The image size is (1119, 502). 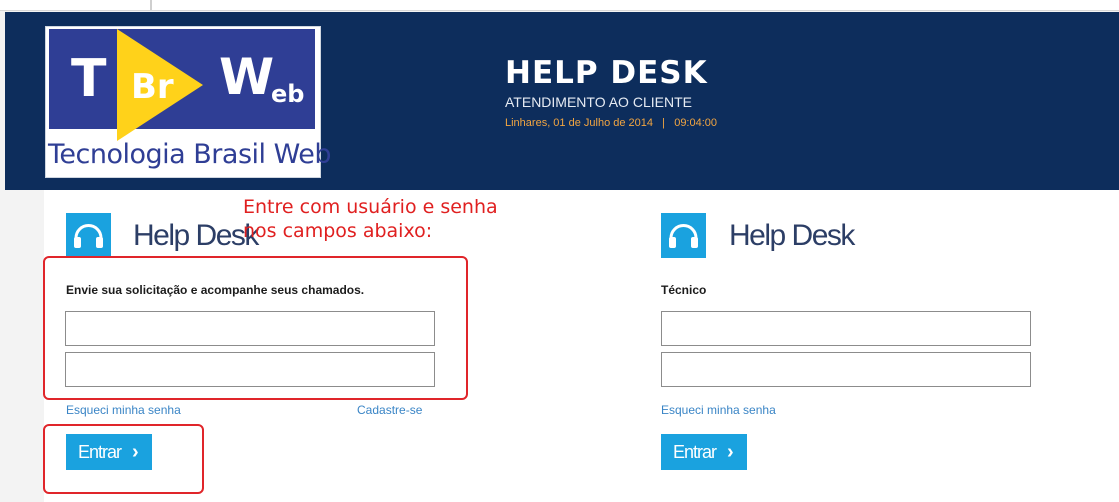 What do you see at coordinates (792, 235) in the screenshot?
I see `tech-panel-title: Help Desk` at bounding box center [792, 235].